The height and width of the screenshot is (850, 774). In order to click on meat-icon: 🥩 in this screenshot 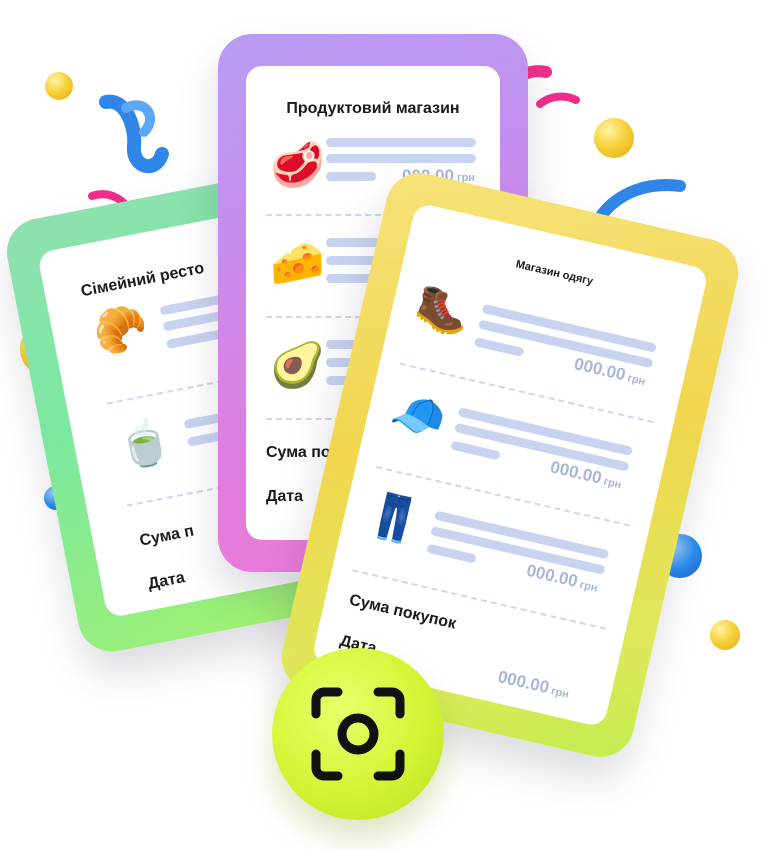, I will do `click(297, 165)`.